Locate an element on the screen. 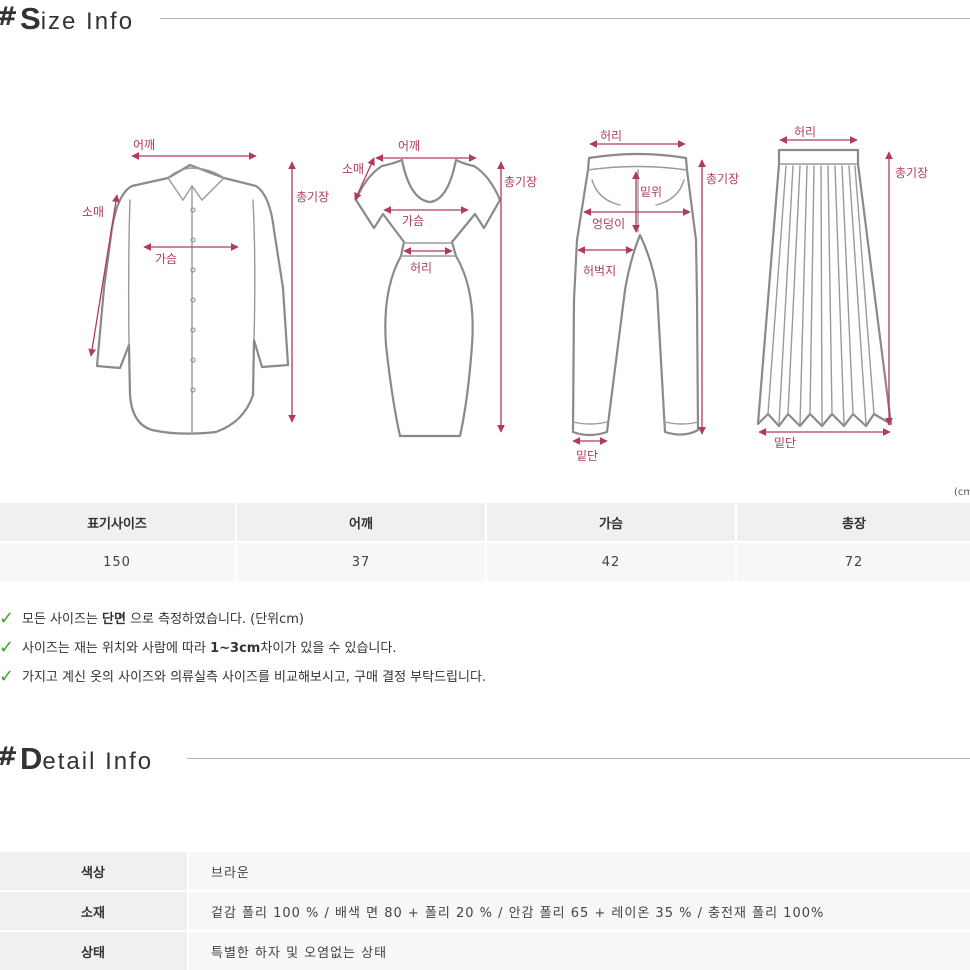 The width and height of the screenshot is (970, 970). size-table: 표기사이즈 어깨 가슴 총장 150 37 42 72 is located at coordinates (485, 542).